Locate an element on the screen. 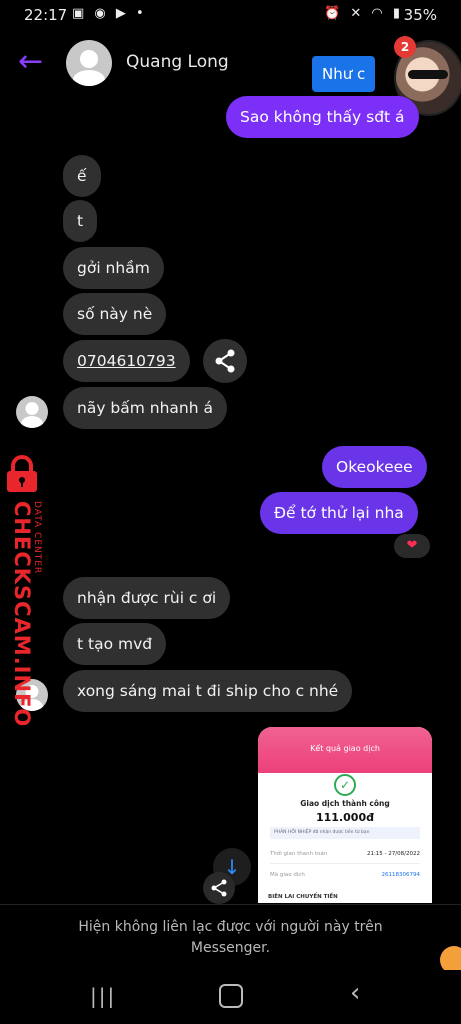 This screenshot has height=1024, width=461. receipt-id-row: Mã giao dịch 26118306794 is located at coordinates (345, 875).